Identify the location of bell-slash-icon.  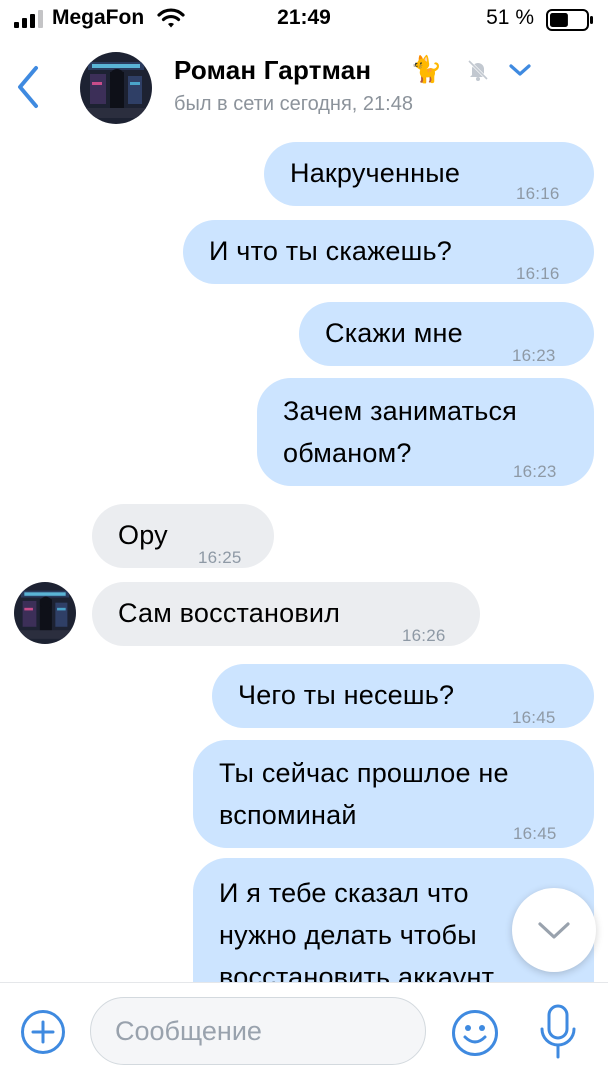
(478, 70).